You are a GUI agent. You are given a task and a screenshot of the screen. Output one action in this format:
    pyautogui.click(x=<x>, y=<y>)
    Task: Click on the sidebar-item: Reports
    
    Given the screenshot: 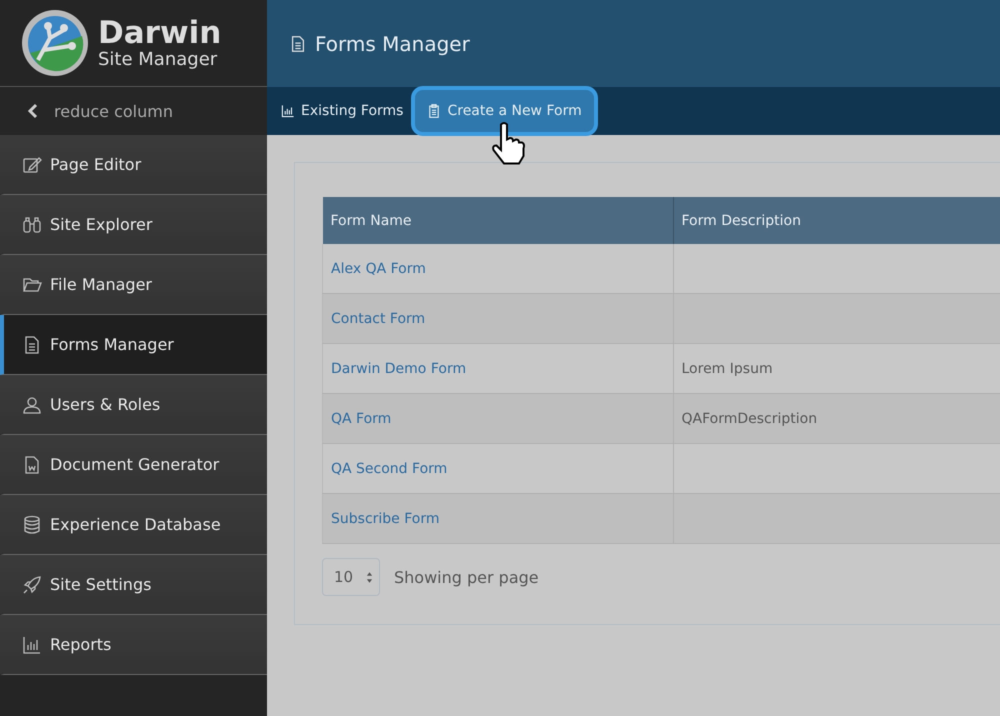 What is the action you would take?
    pyautogui.click(x=133, y=645)
    